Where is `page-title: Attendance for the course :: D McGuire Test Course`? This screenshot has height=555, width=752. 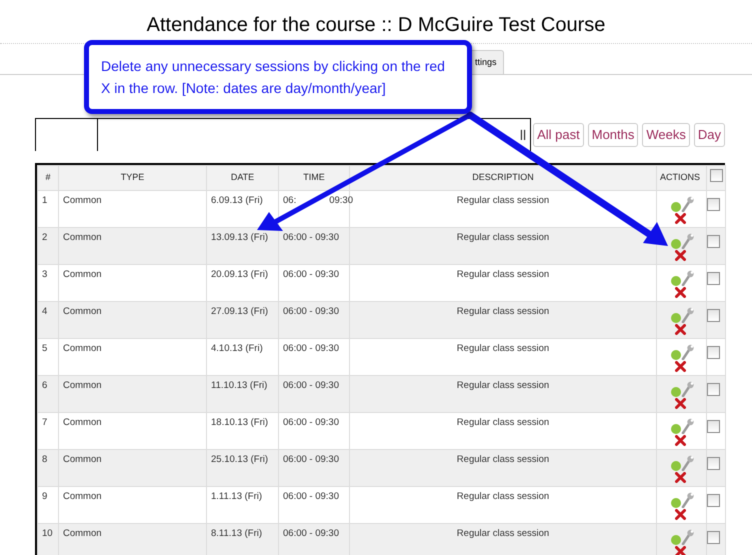 page-title: Attendance for the course :: D McGuire Test Course is located at coordinates (376, 25).